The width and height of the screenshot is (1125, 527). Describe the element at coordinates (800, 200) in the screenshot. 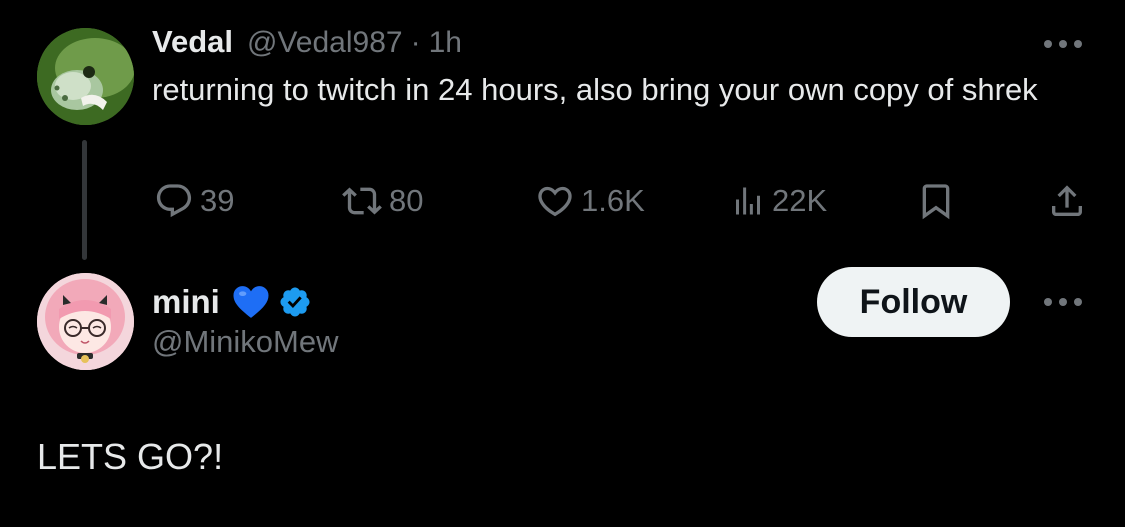

I see `views-count: 22K` at that location.